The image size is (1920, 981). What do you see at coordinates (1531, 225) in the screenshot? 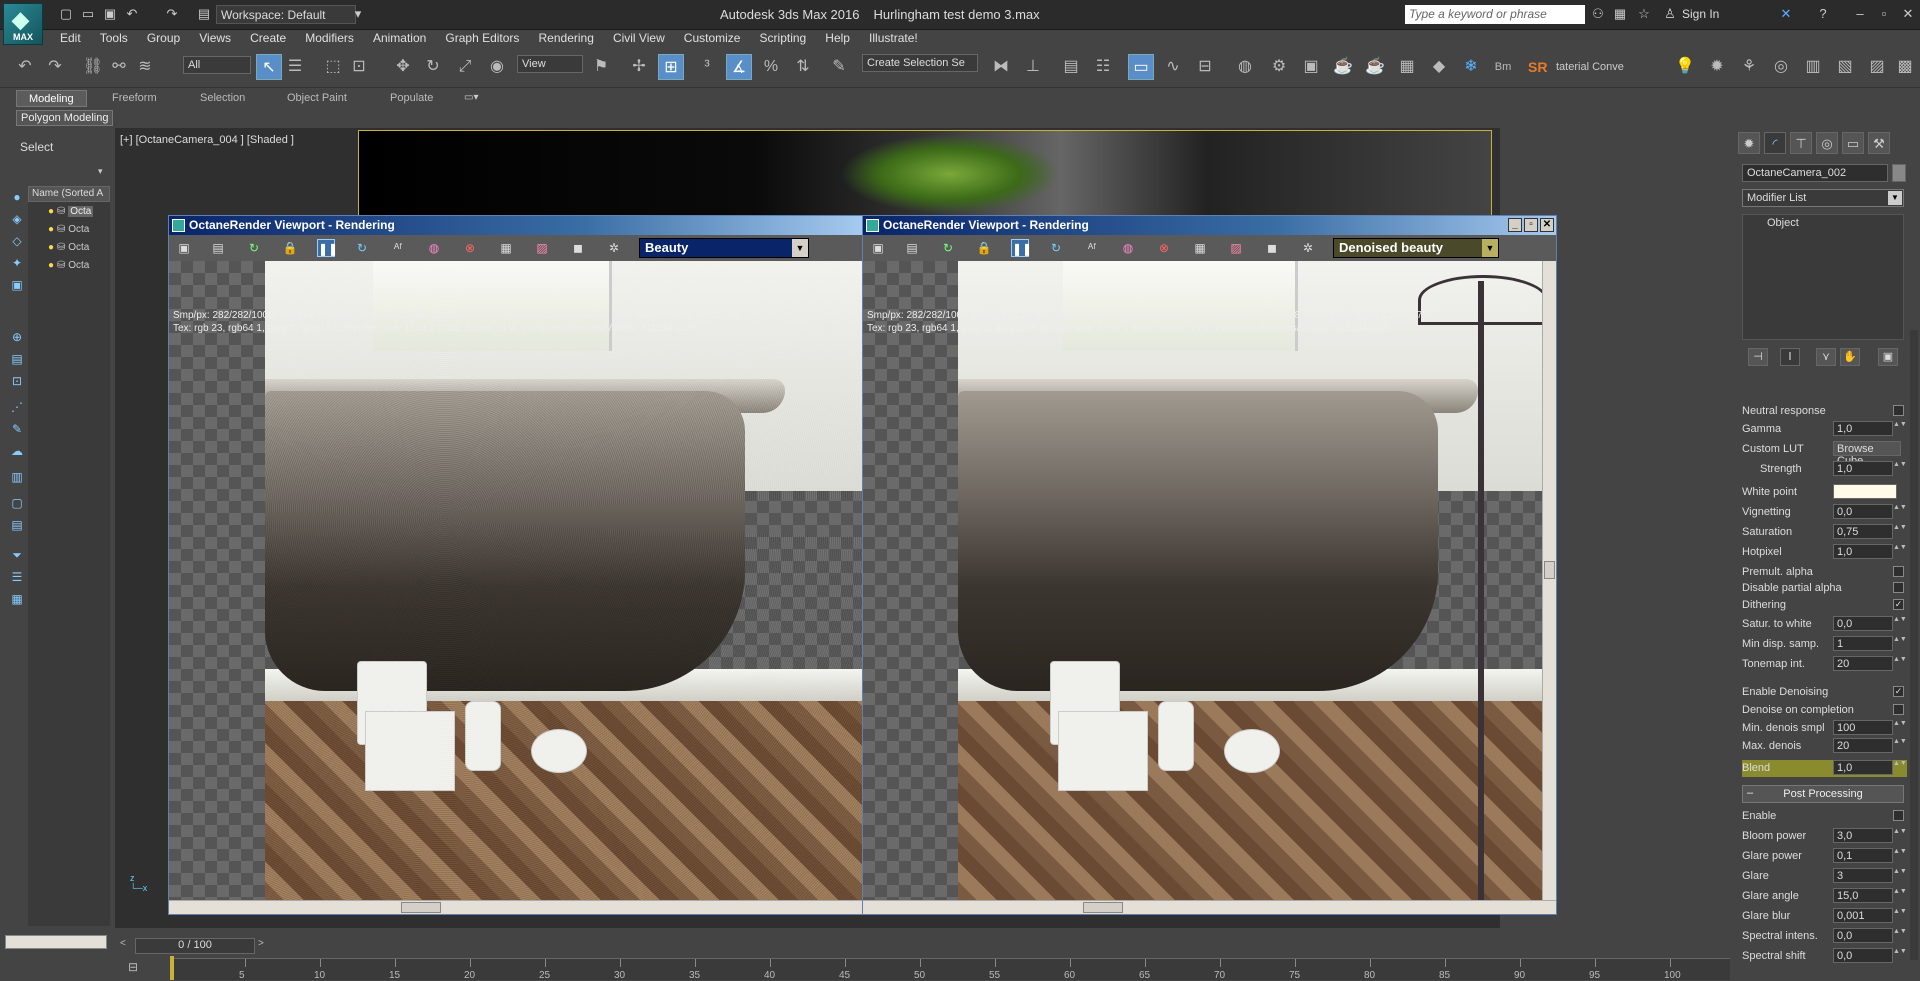
I see `window-restore-icon: ▫` at bounding box center [1531, 225].